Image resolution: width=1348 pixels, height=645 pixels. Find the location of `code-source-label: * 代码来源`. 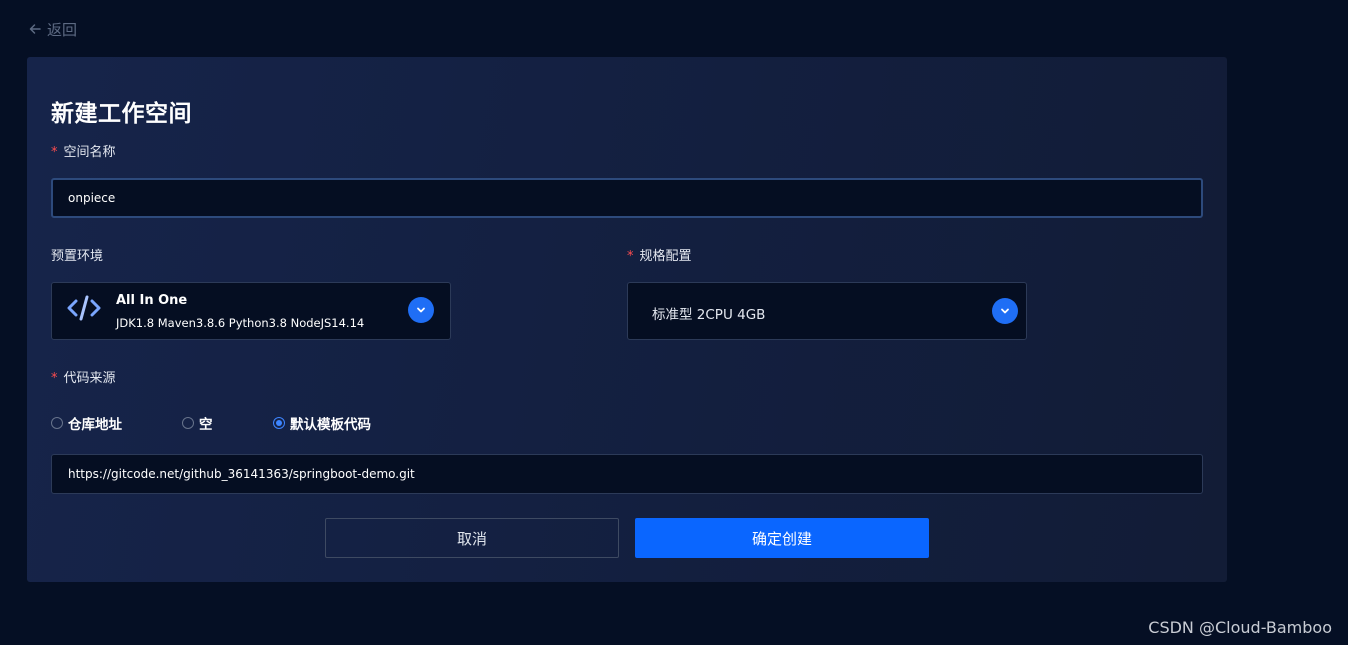

code-source-label: * 代码来源 is located at coordinates (83, 379).